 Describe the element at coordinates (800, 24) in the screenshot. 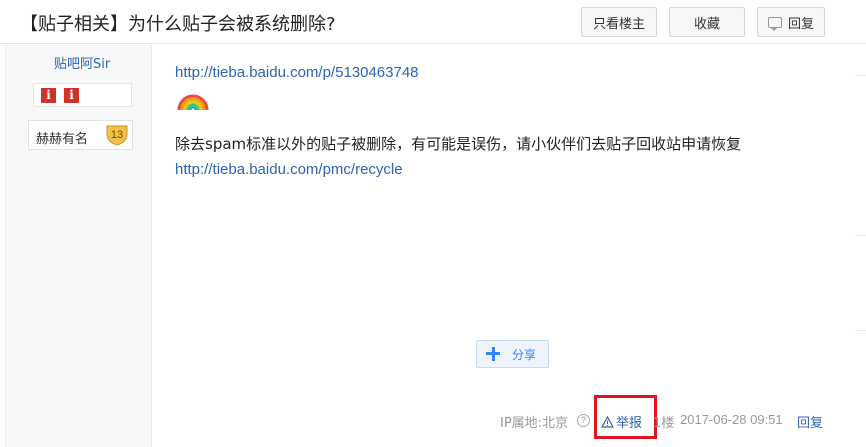

I see `reply-button-label: 回复` at that location.